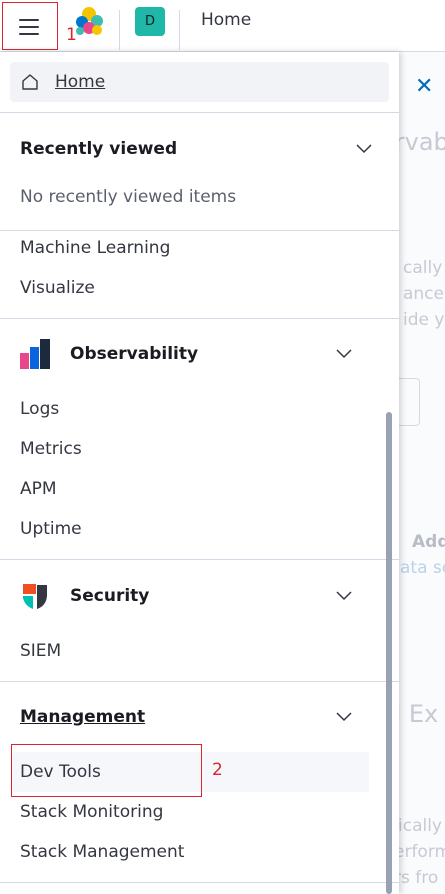 This screenshot has width=445, height=894. What do you see at coordinates (98, 149) in the screenshot?
I see `recently-viewed-title: Recently viewed` at bounding box center [98, 149].